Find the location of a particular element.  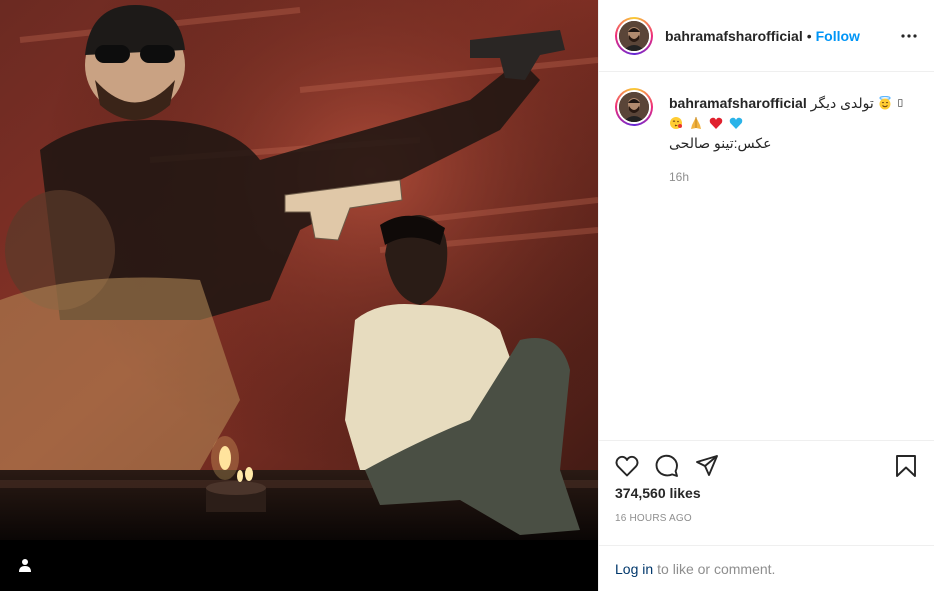

post-time-ago: 16 HOURS AGO is located at coordinates (766, 518).